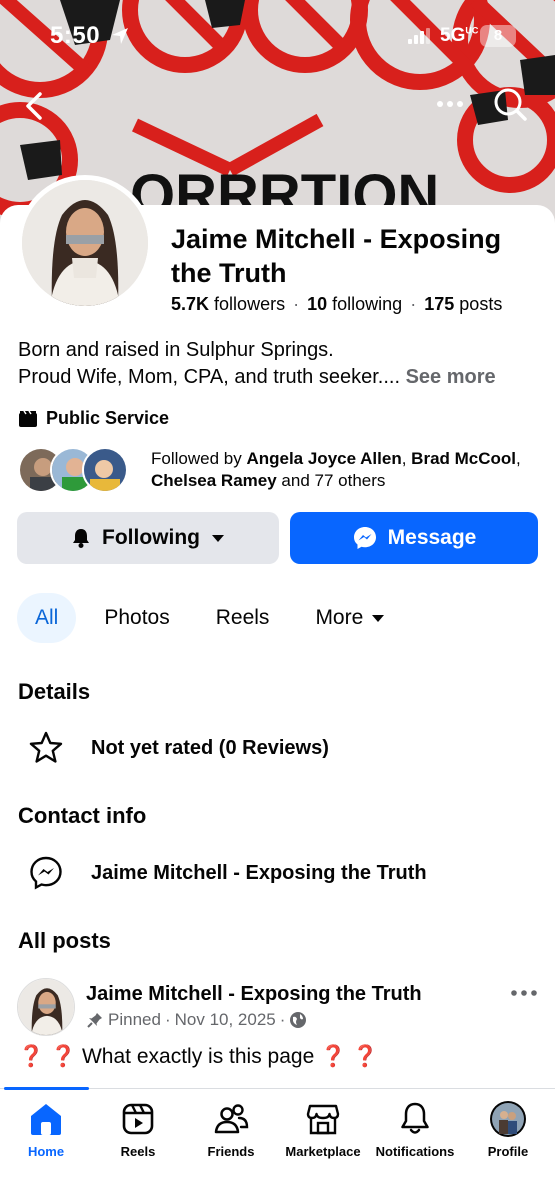  Describe the element at coordinates (249, 304) in the screenshot. I see `followers-label: followers` at that location.